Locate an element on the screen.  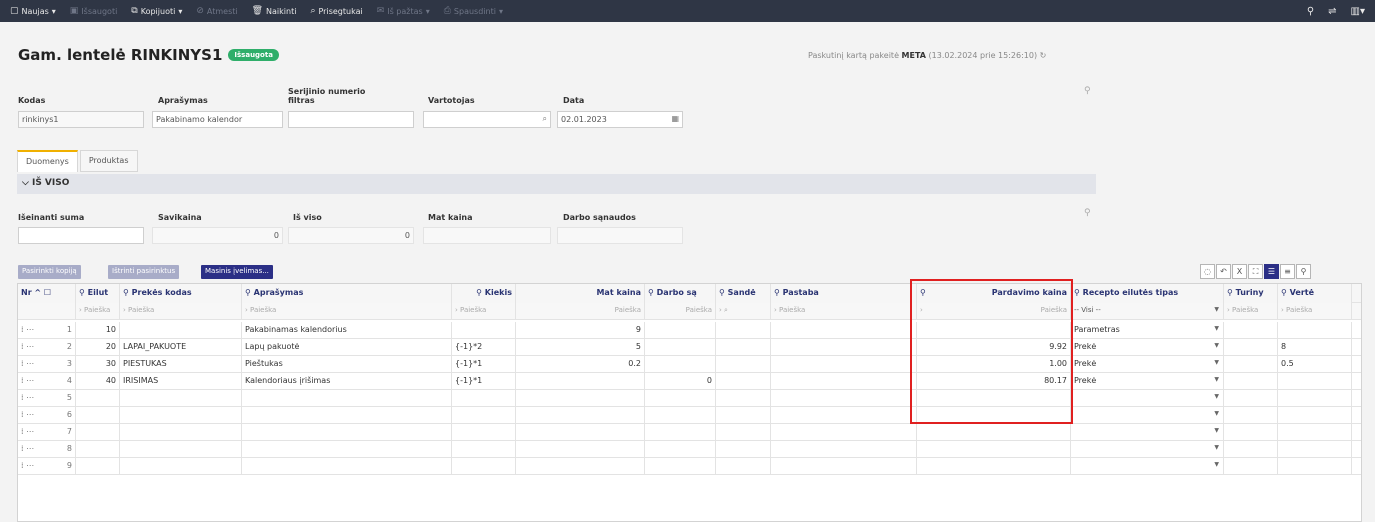
layout-icon: ▥▾ is located at coordinates (1358, 11).